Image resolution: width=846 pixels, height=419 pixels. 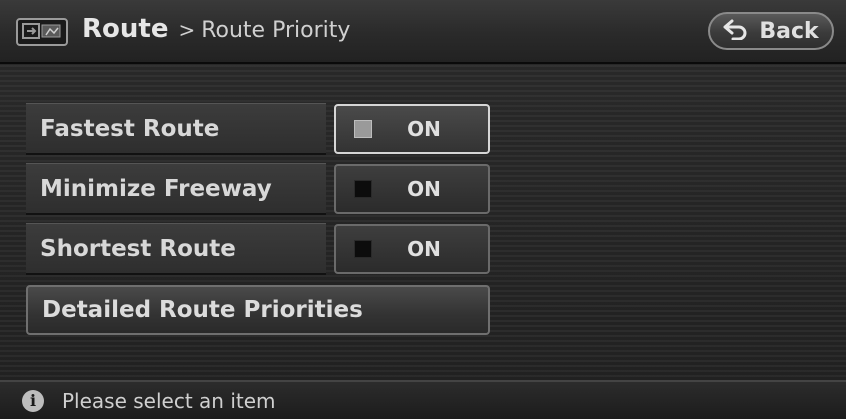 I want to click on status-bar: i Please select an item, so click(x=423, y=399).